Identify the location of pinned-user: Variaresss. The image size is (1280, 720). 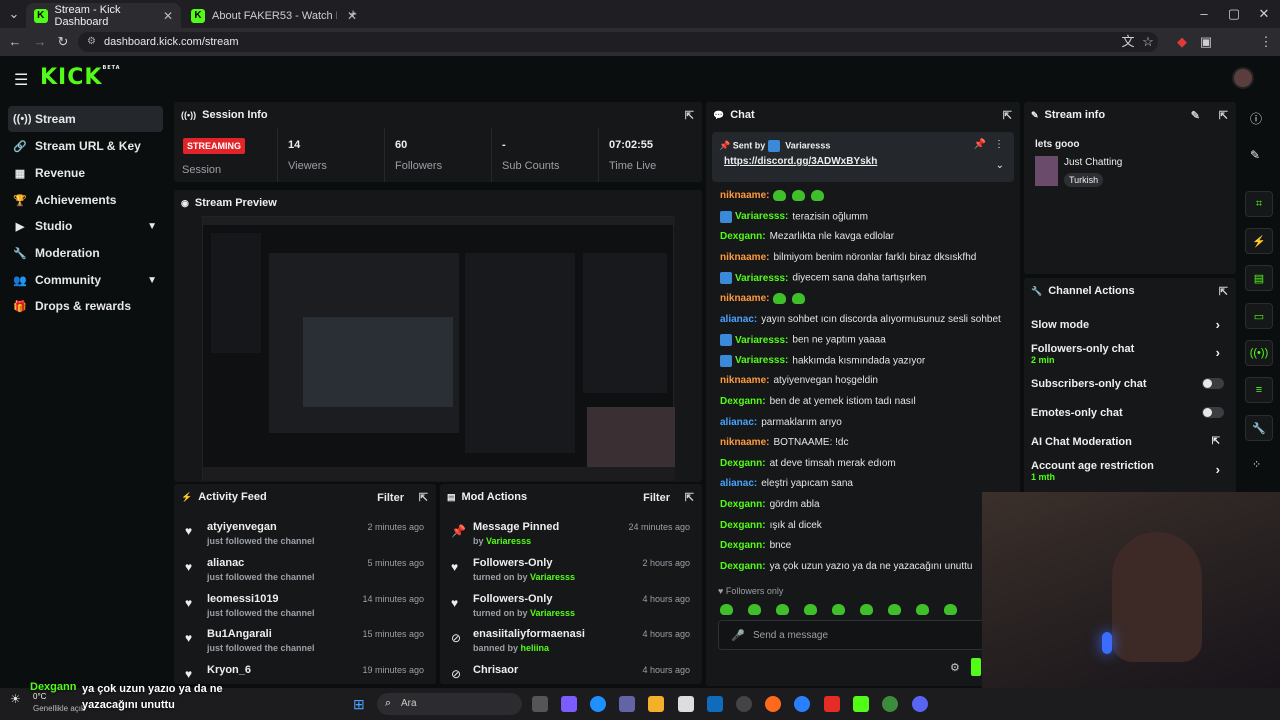
(807, 145).